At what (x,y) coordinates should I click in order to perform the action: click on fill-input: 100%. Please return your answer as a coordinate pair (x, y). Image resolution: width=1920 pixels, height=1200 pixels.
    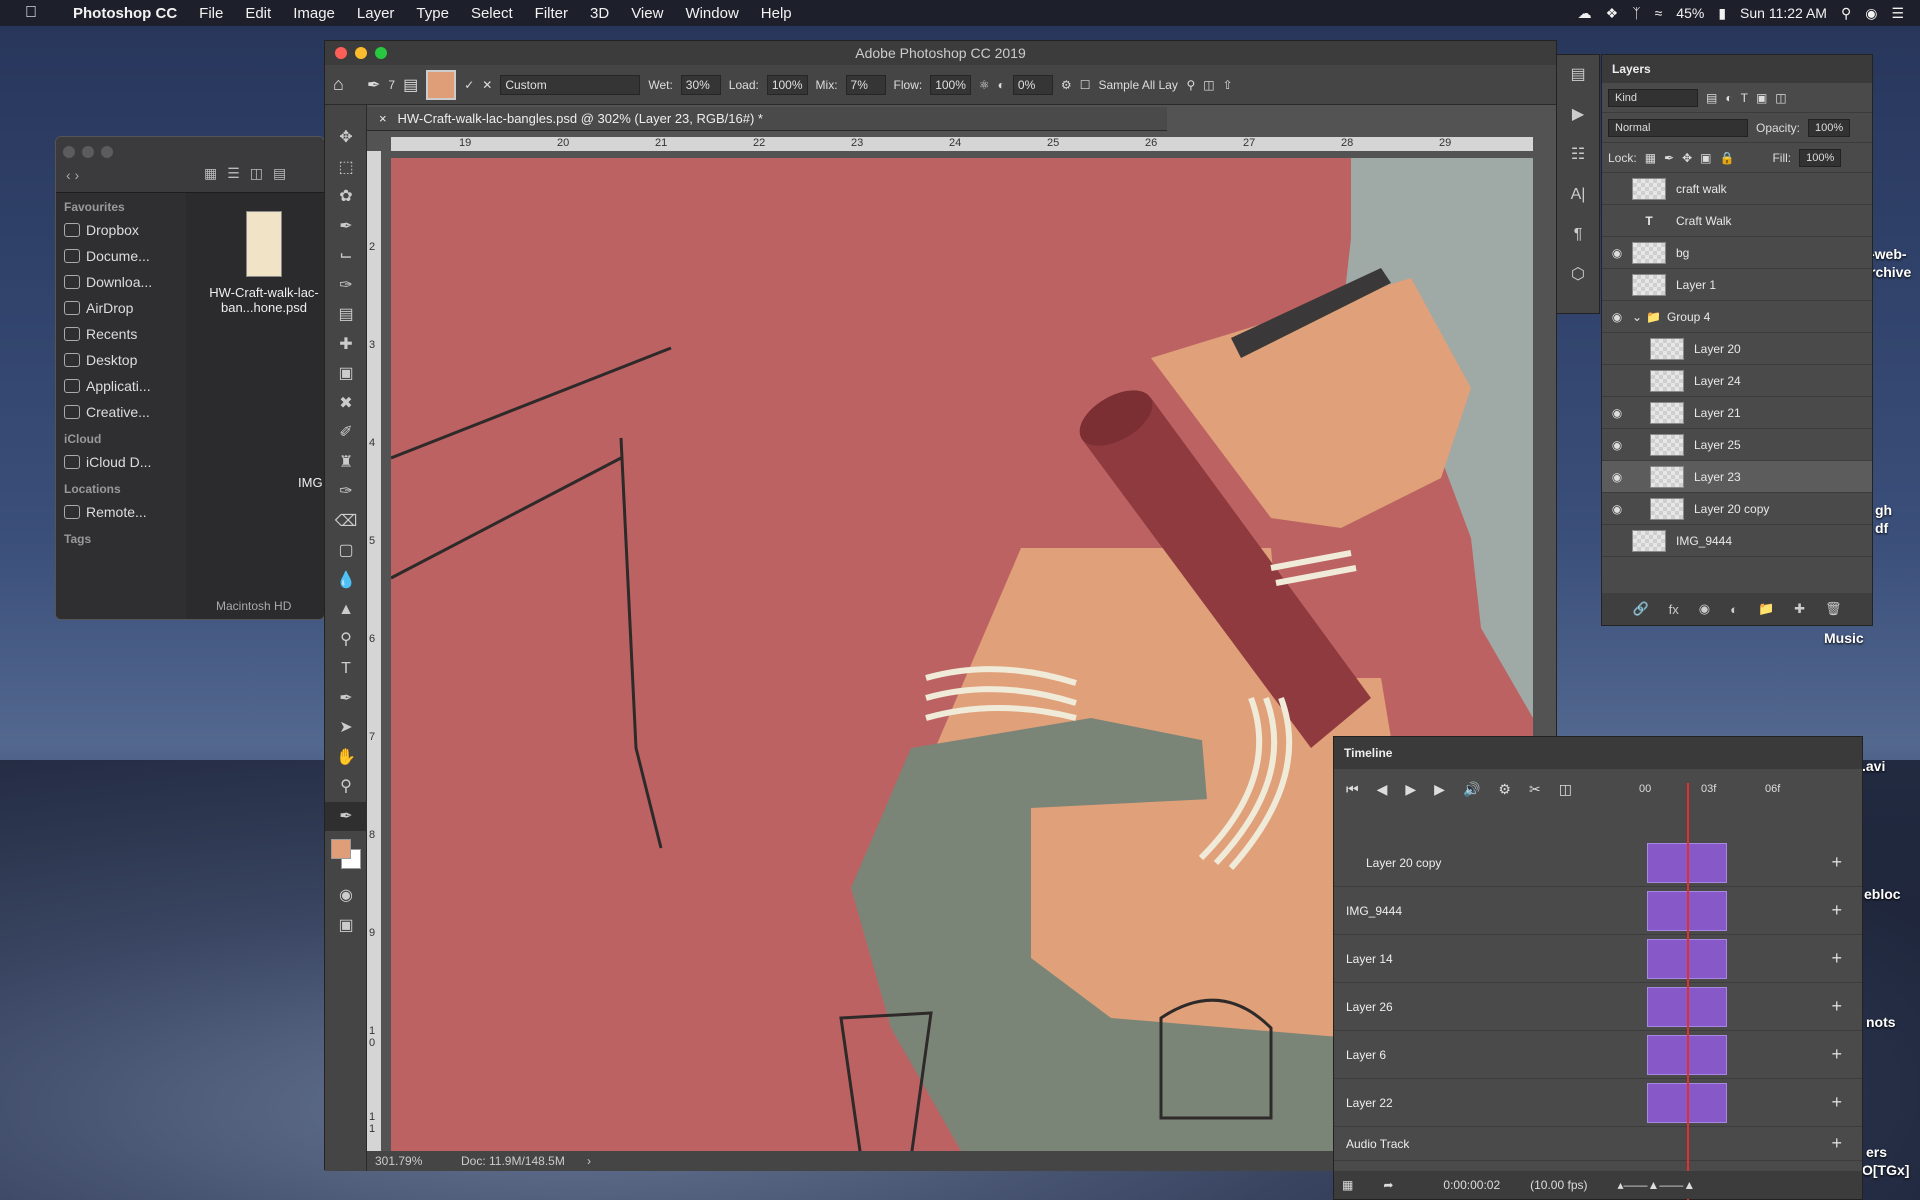
    Looking at the image, I should click on (1820, 157).